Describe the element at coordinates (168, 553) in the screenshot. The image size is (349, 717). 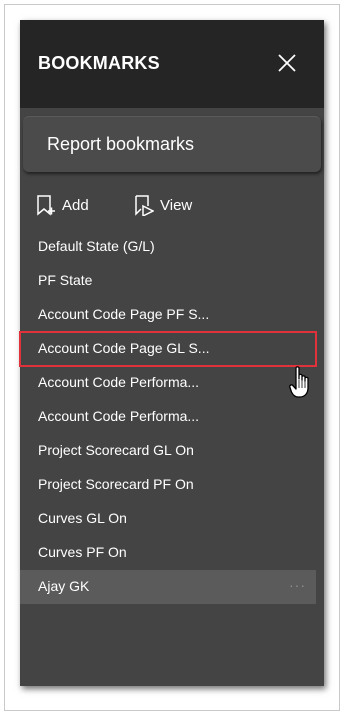
I see `bookmark-item: Curves PF On` at that location.